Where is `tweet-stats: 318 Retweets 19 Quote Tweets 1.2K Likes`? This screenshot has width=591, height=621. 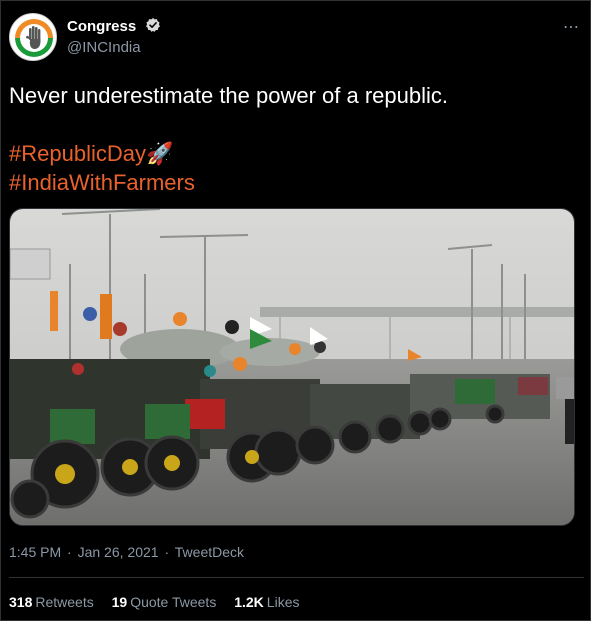
tweet-stats: 318 Retweets 19 Quote Tweets 1.2K Likes is located at coordinates (161, 602).